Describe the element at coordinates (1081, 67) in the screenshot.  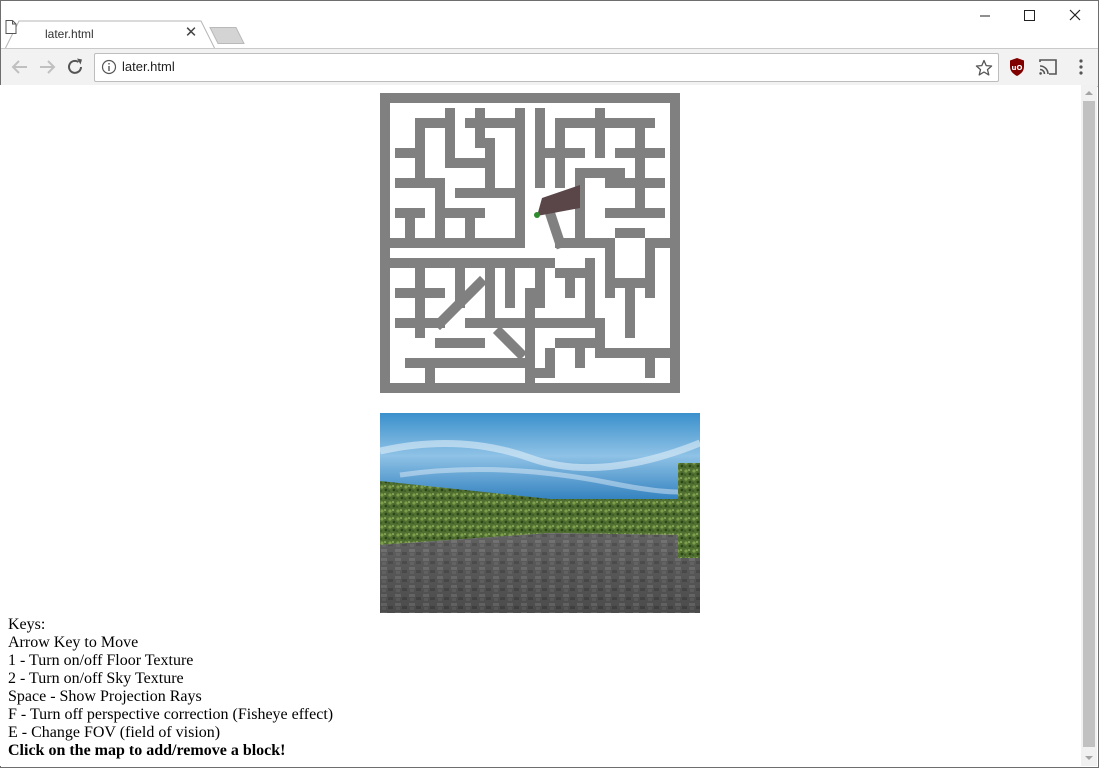
I see `kebab-menu-icon` at that location.